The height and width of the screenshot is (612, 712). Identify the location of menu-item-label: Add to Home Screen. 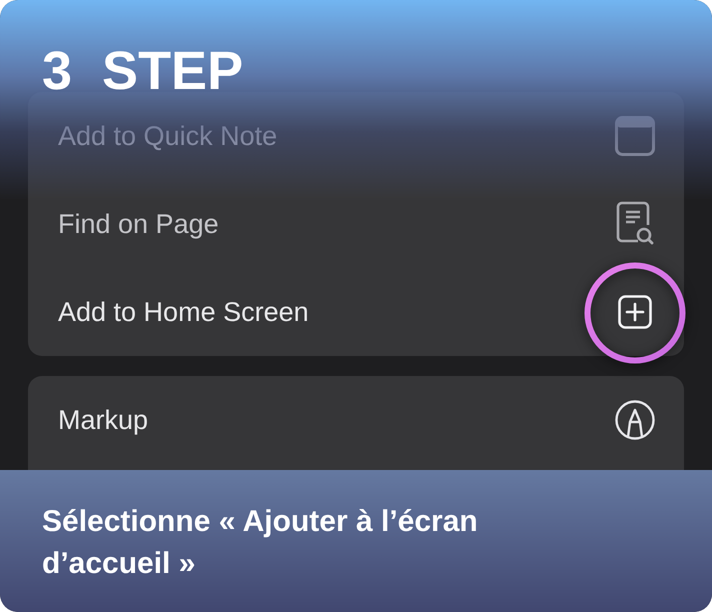
(183, 312).